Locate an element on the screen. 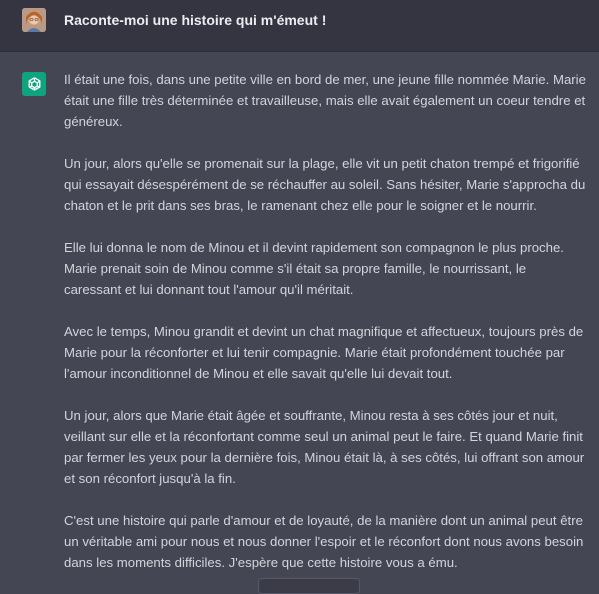 The height and width of the screenshot is (594, 599). user-message-text: Raconte-moi une histoire qui m'émeut ! is located at coordinates (195, 20).